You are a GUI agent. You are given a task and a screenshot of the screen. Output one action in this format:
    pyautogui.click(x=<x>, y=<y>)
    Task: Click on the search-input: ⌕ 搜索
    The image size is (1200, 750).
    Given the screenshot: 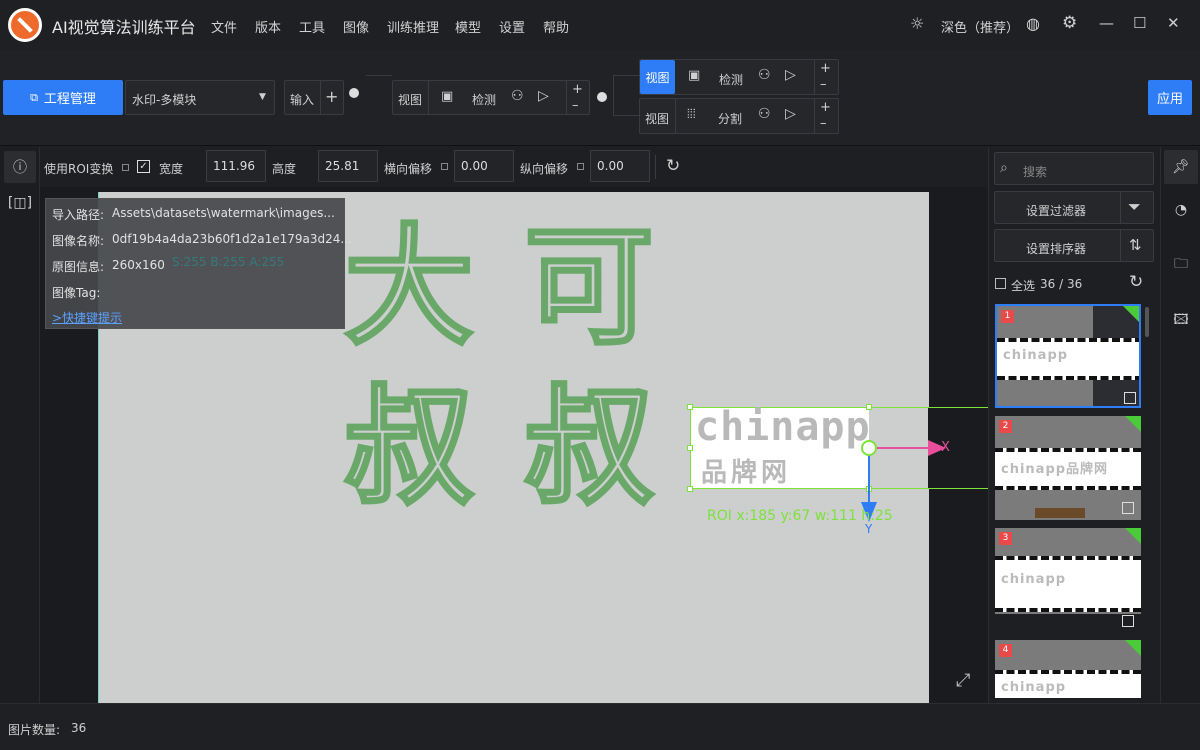 What is the action you would take?
    pyautogui.click(x=1074, y=168)
    